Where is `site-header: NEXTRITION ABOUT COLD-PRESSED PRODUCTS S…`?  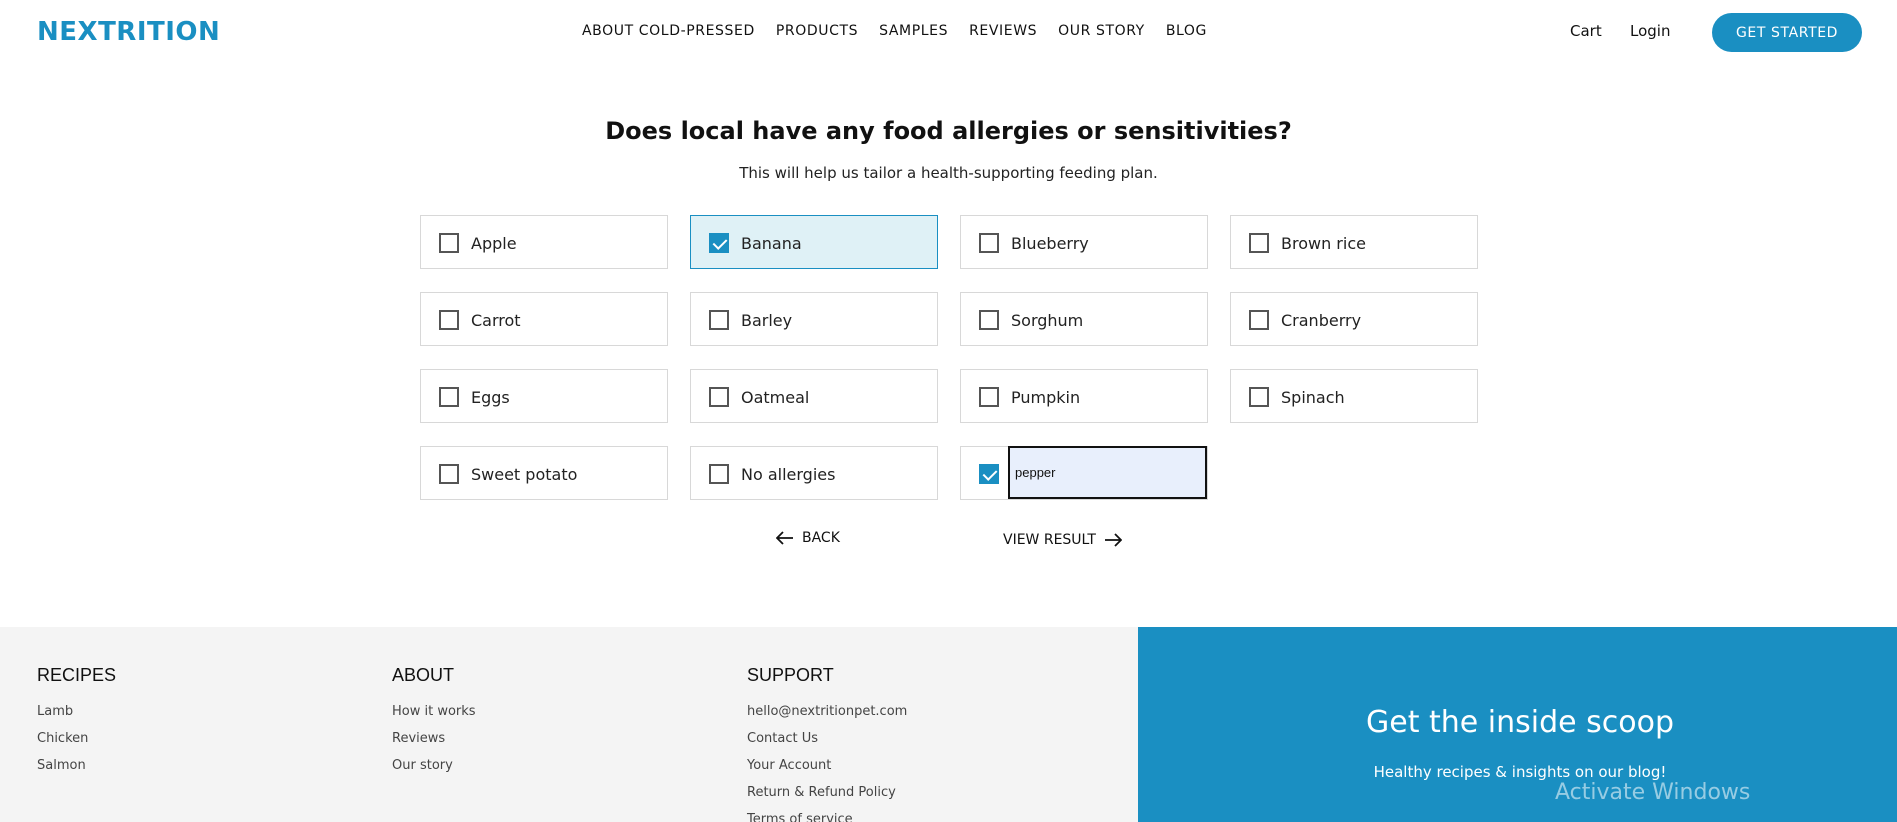
site-header: NEXTRITION ABOUT COLD-PRESSED PRODUCTS S… is located at coordinates (948, 32).